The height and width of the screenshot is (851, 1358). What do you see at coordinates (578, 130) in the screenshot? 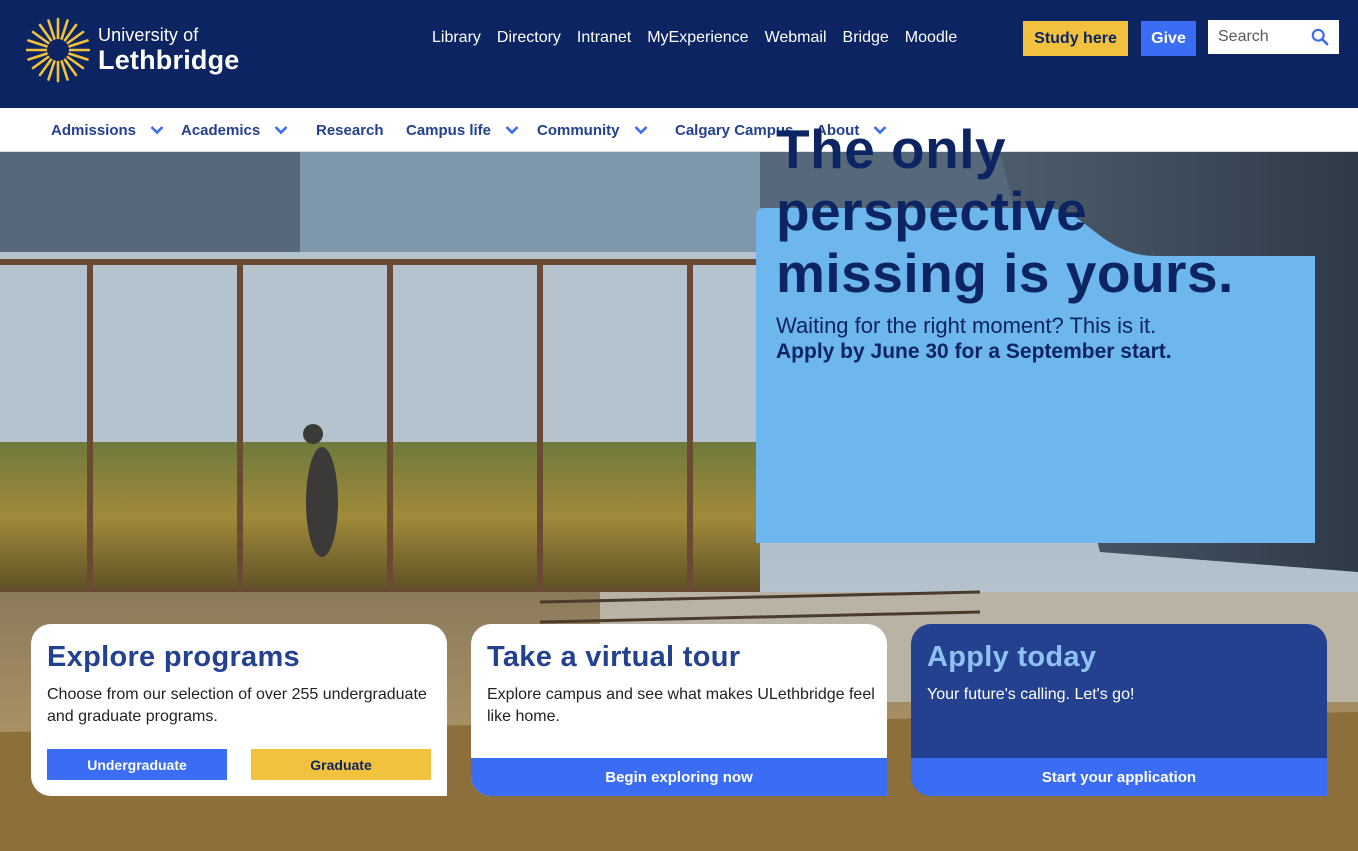
I see `nav-item-label: Community` at bounding box center [578, 130].